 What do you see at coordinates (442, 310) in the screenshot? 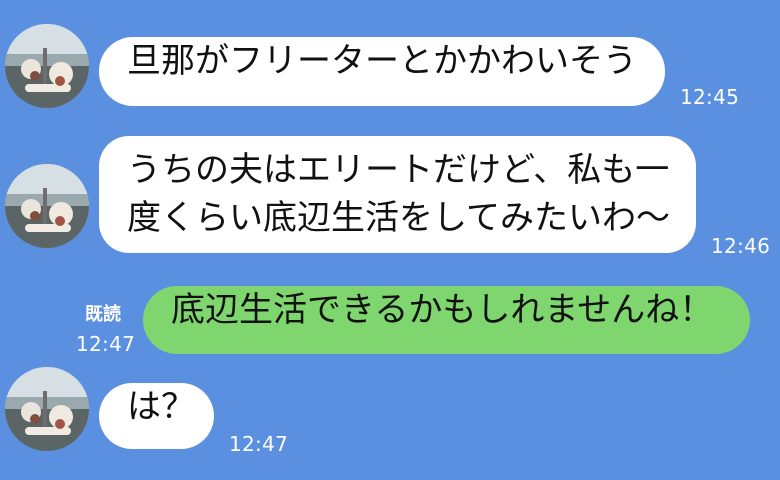
I see `message-text: 底辺生活できるかもしれませんね！` at bounding box center [442, 310].